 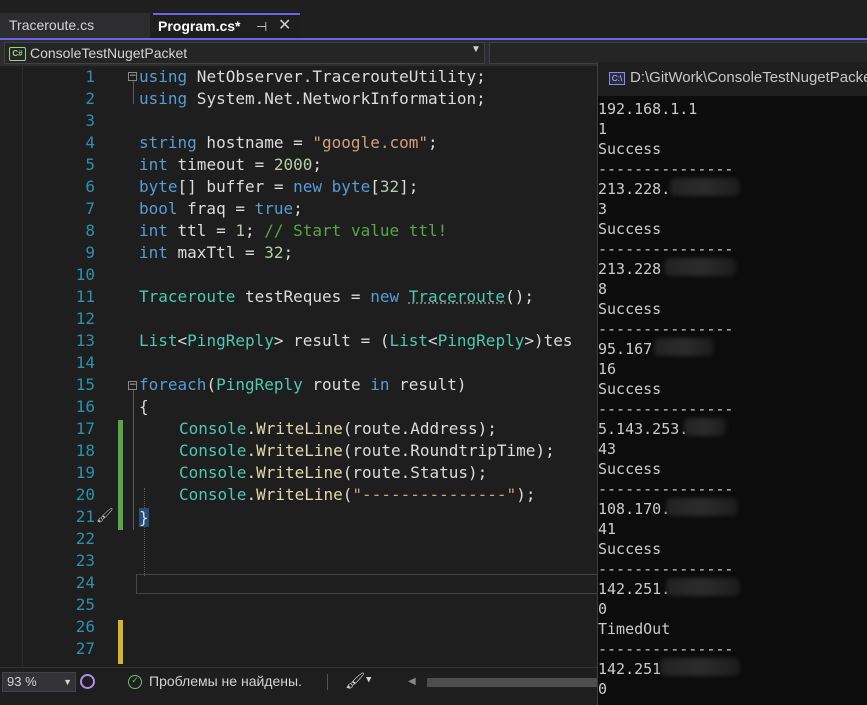 I want to click on console-output-line: 43, so click(x=607, y=449).